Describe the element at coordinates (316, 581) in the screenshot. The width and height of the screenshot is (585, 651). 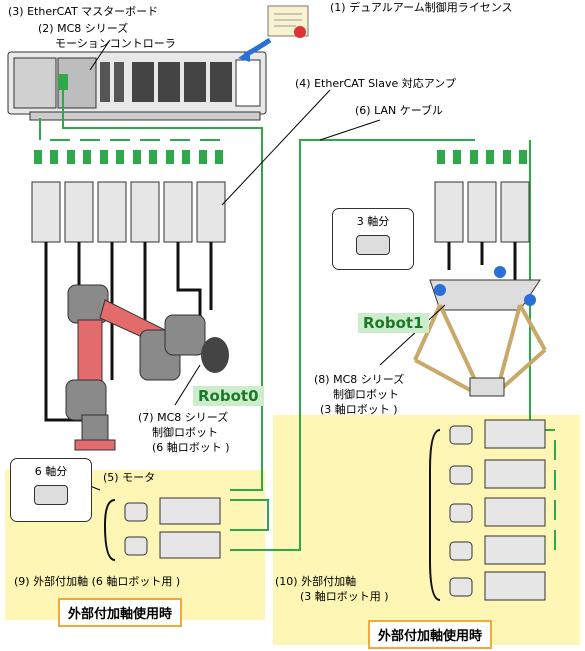
I see `ext10-label-1: (10) 外部付加軸` at that location.